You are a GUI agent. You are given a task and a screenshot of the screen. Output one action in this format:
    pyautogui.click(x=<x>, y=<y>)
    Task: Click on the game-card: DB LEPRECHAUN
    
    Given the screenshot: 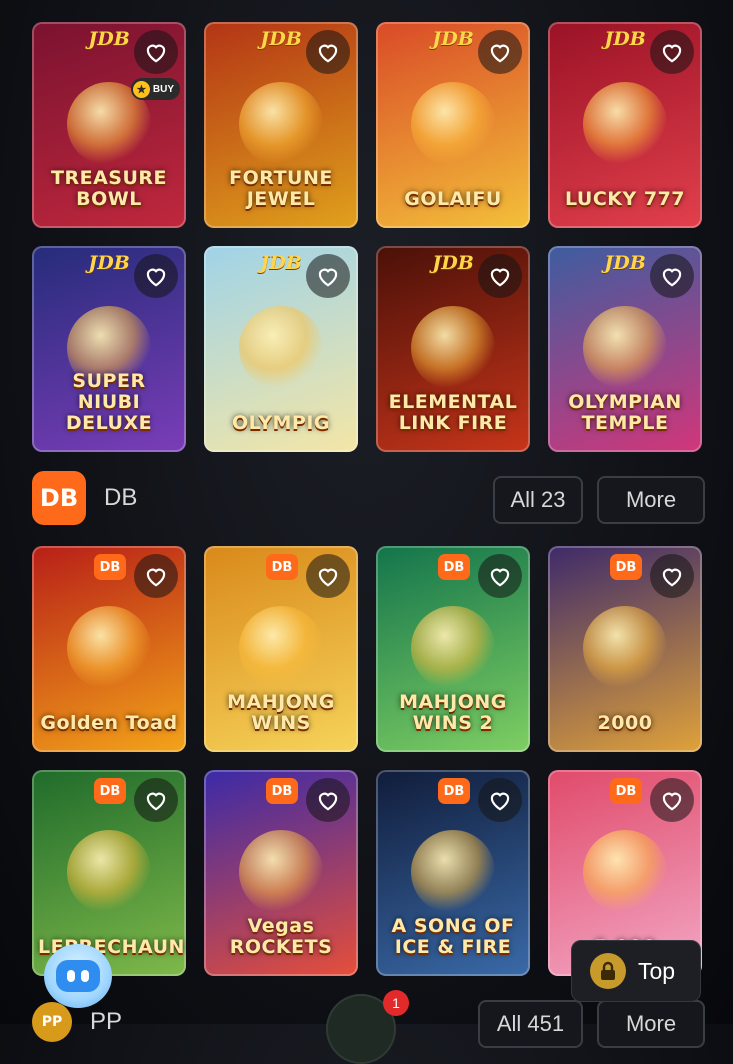 What is the action you would take?
    pyautogui.click(x=109, y=873)
    